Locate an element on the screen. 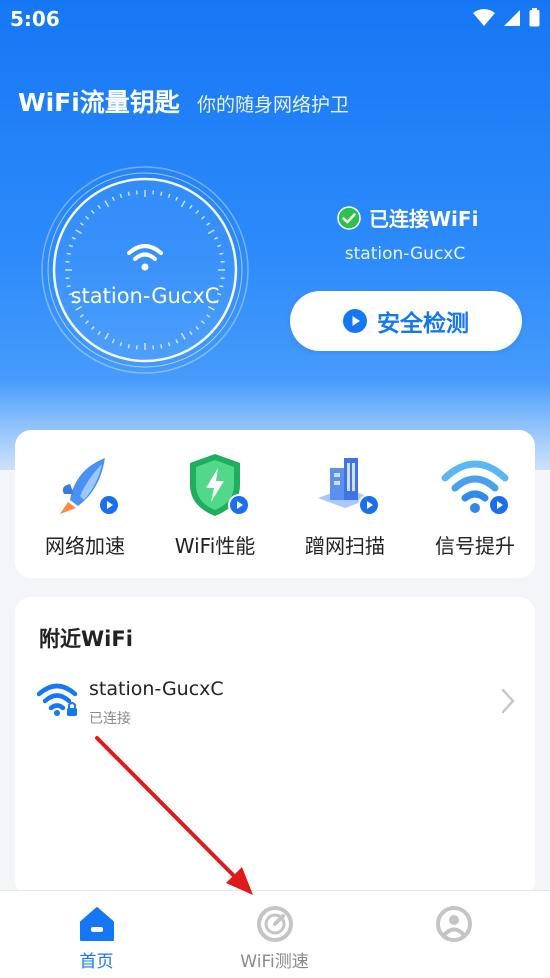 This screenshot has height=978, width=550. wifi-name: station-GucxC is located at coordinates (156, 689).